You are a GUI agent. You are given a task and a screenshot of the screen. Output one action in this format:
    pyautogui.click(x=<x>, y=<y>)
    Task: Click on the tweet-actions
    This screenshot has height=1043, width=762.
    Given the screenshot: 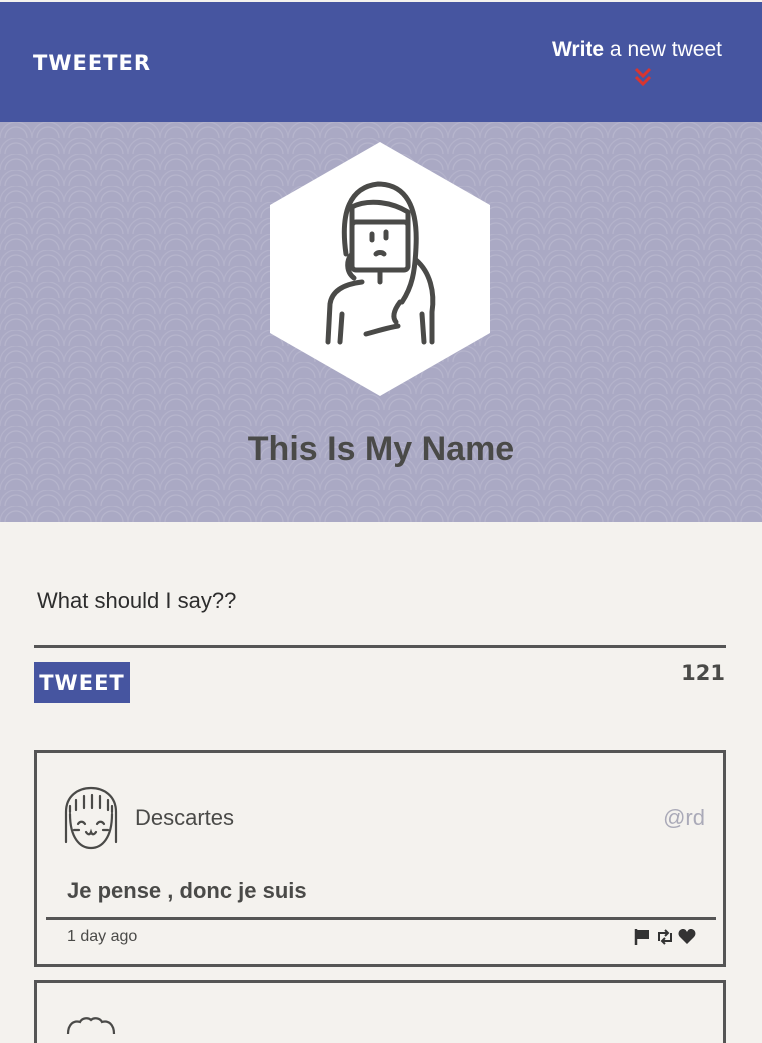 What is the action you would take?
    pyautogui.click(x=665, y=937)
    